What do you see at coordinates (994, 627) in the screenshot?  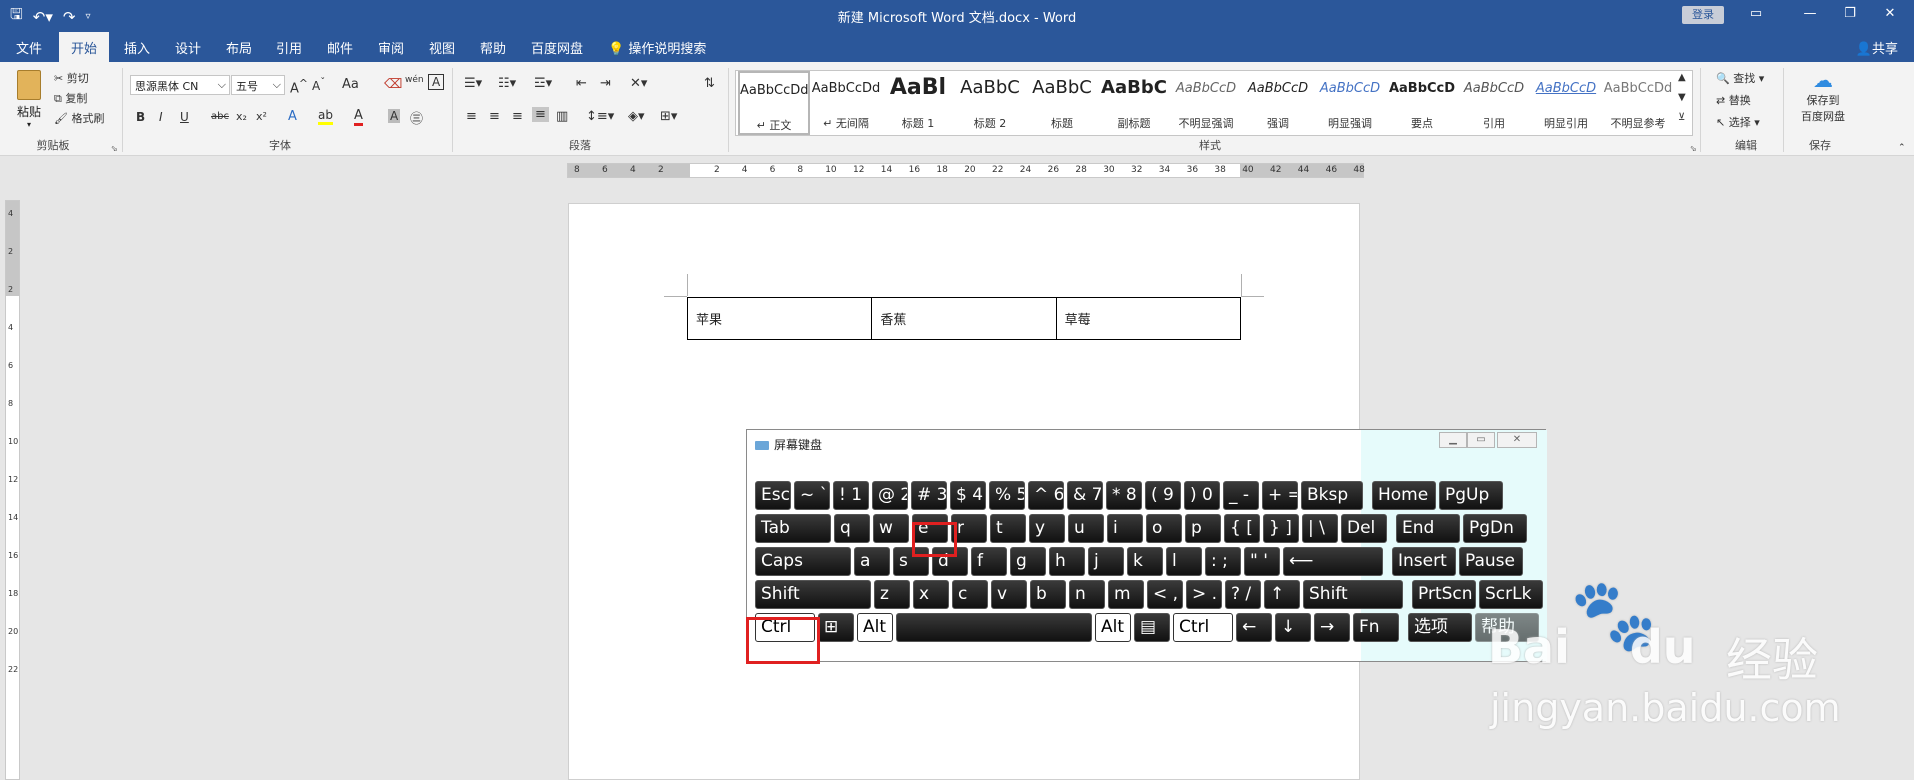 I see `key-space` at bounding box center [994, 627].